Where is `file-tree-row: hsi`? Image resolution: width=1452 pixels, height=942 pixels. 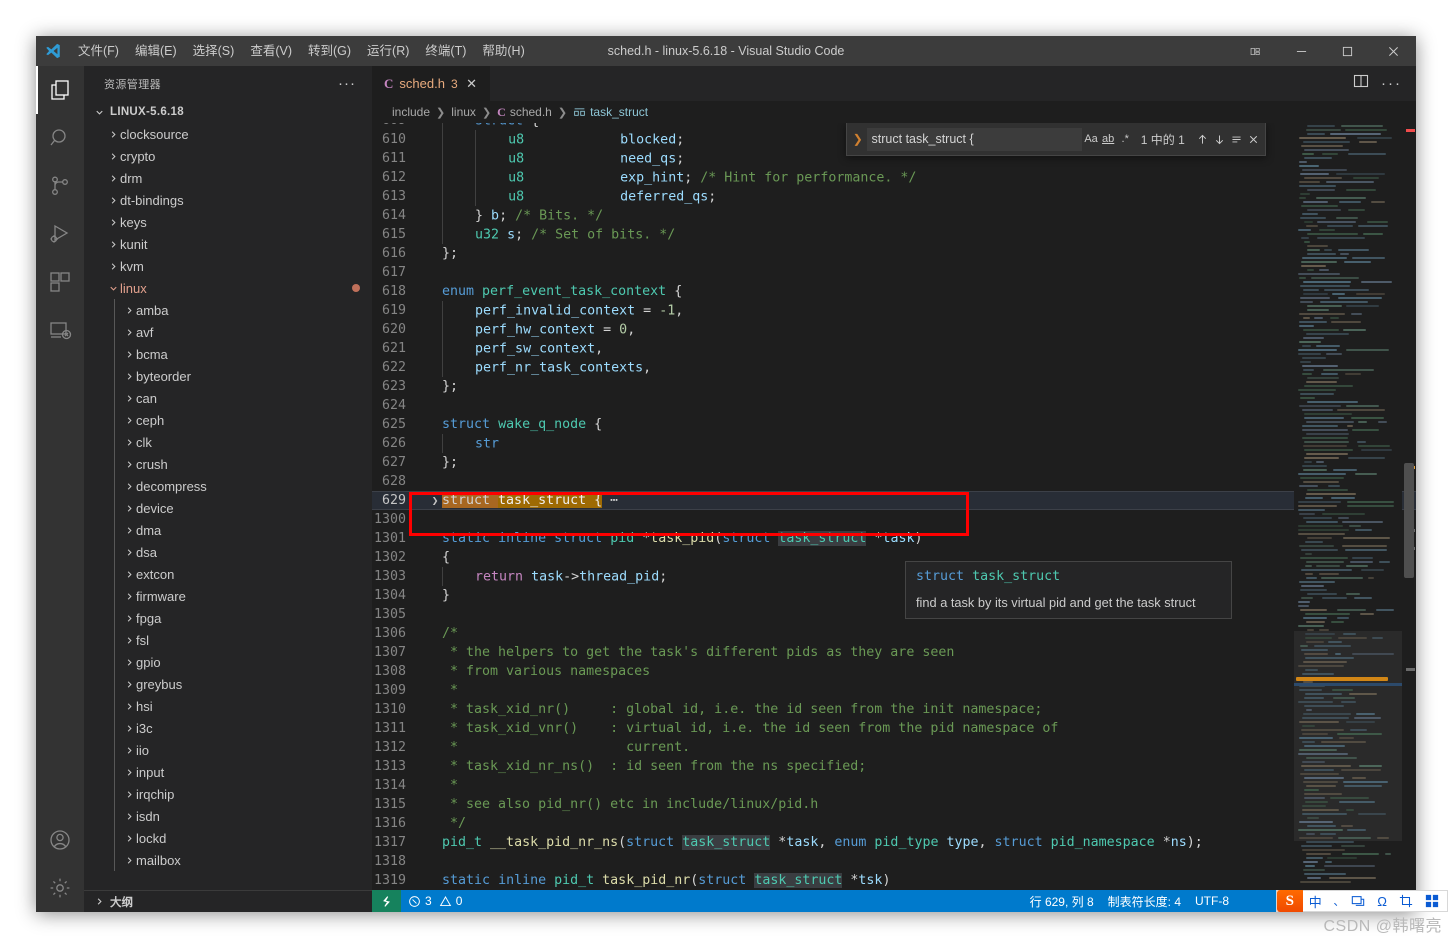
file-tree-row: hsi is located at coordinates (228, 706).